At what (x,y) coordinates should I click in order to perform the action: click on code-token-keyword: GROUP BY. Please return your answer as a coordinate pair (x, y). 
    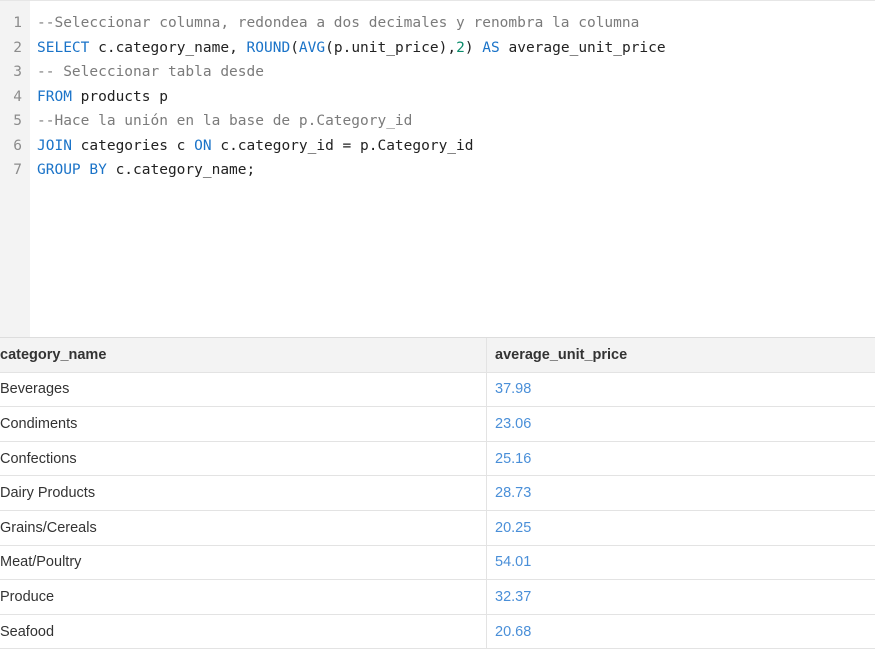
    Looking at the image, I should click on (72, 170).